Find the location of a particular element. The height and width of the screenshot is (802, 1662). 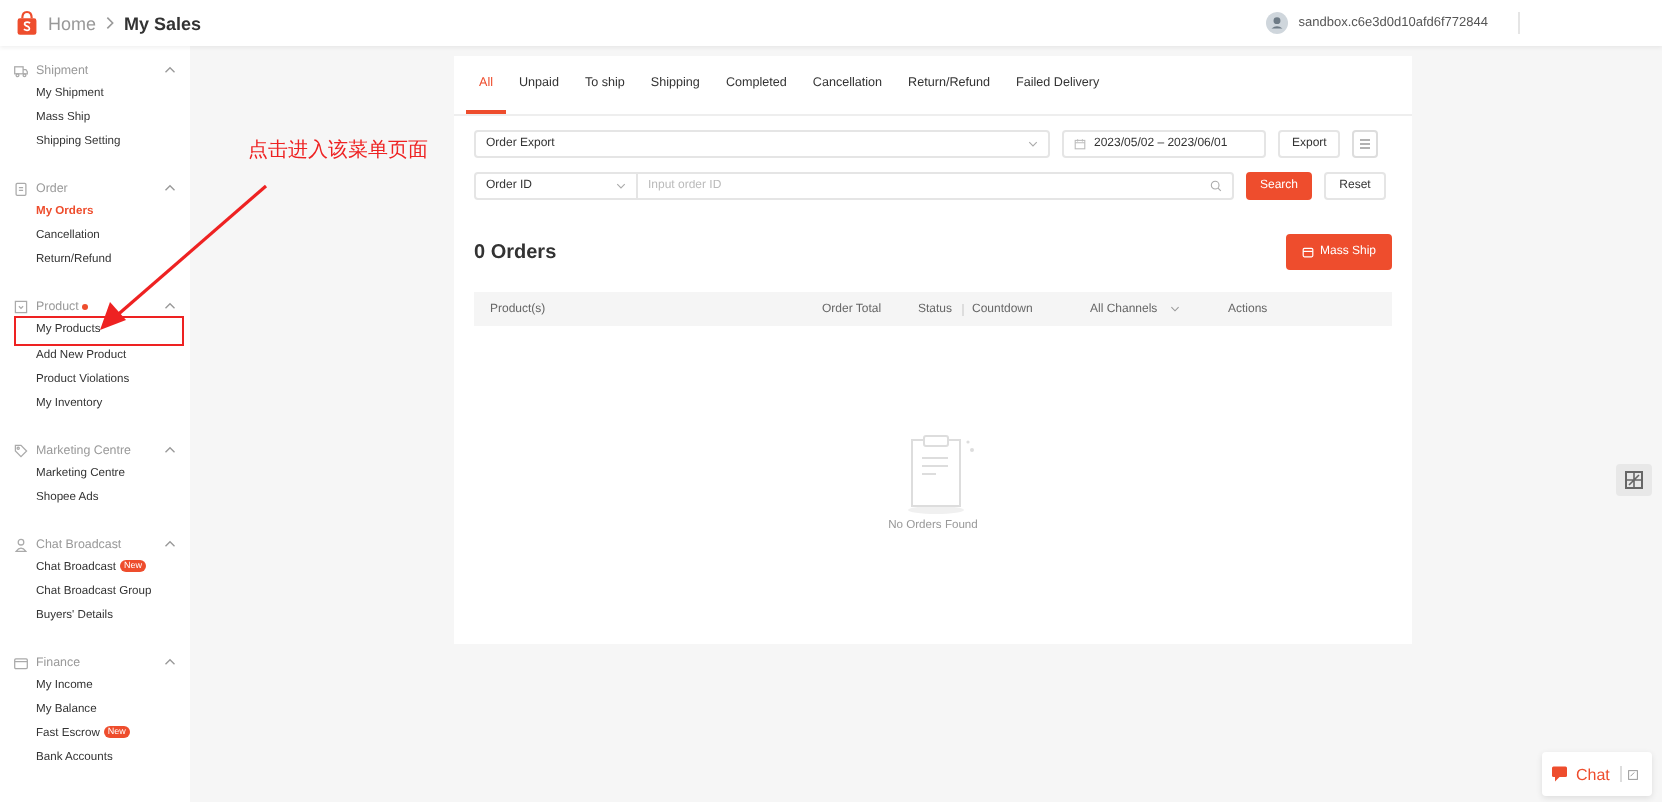

avatar-icon is located at coordinates (1277, 23).